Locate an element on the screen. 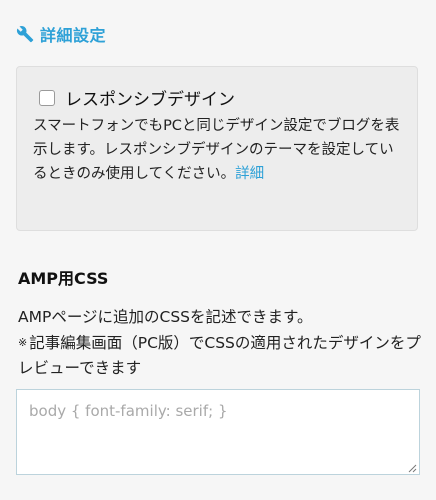 This screenshot has height=500, width=436. note-mark: ※ is located at coordinates (23, 342).